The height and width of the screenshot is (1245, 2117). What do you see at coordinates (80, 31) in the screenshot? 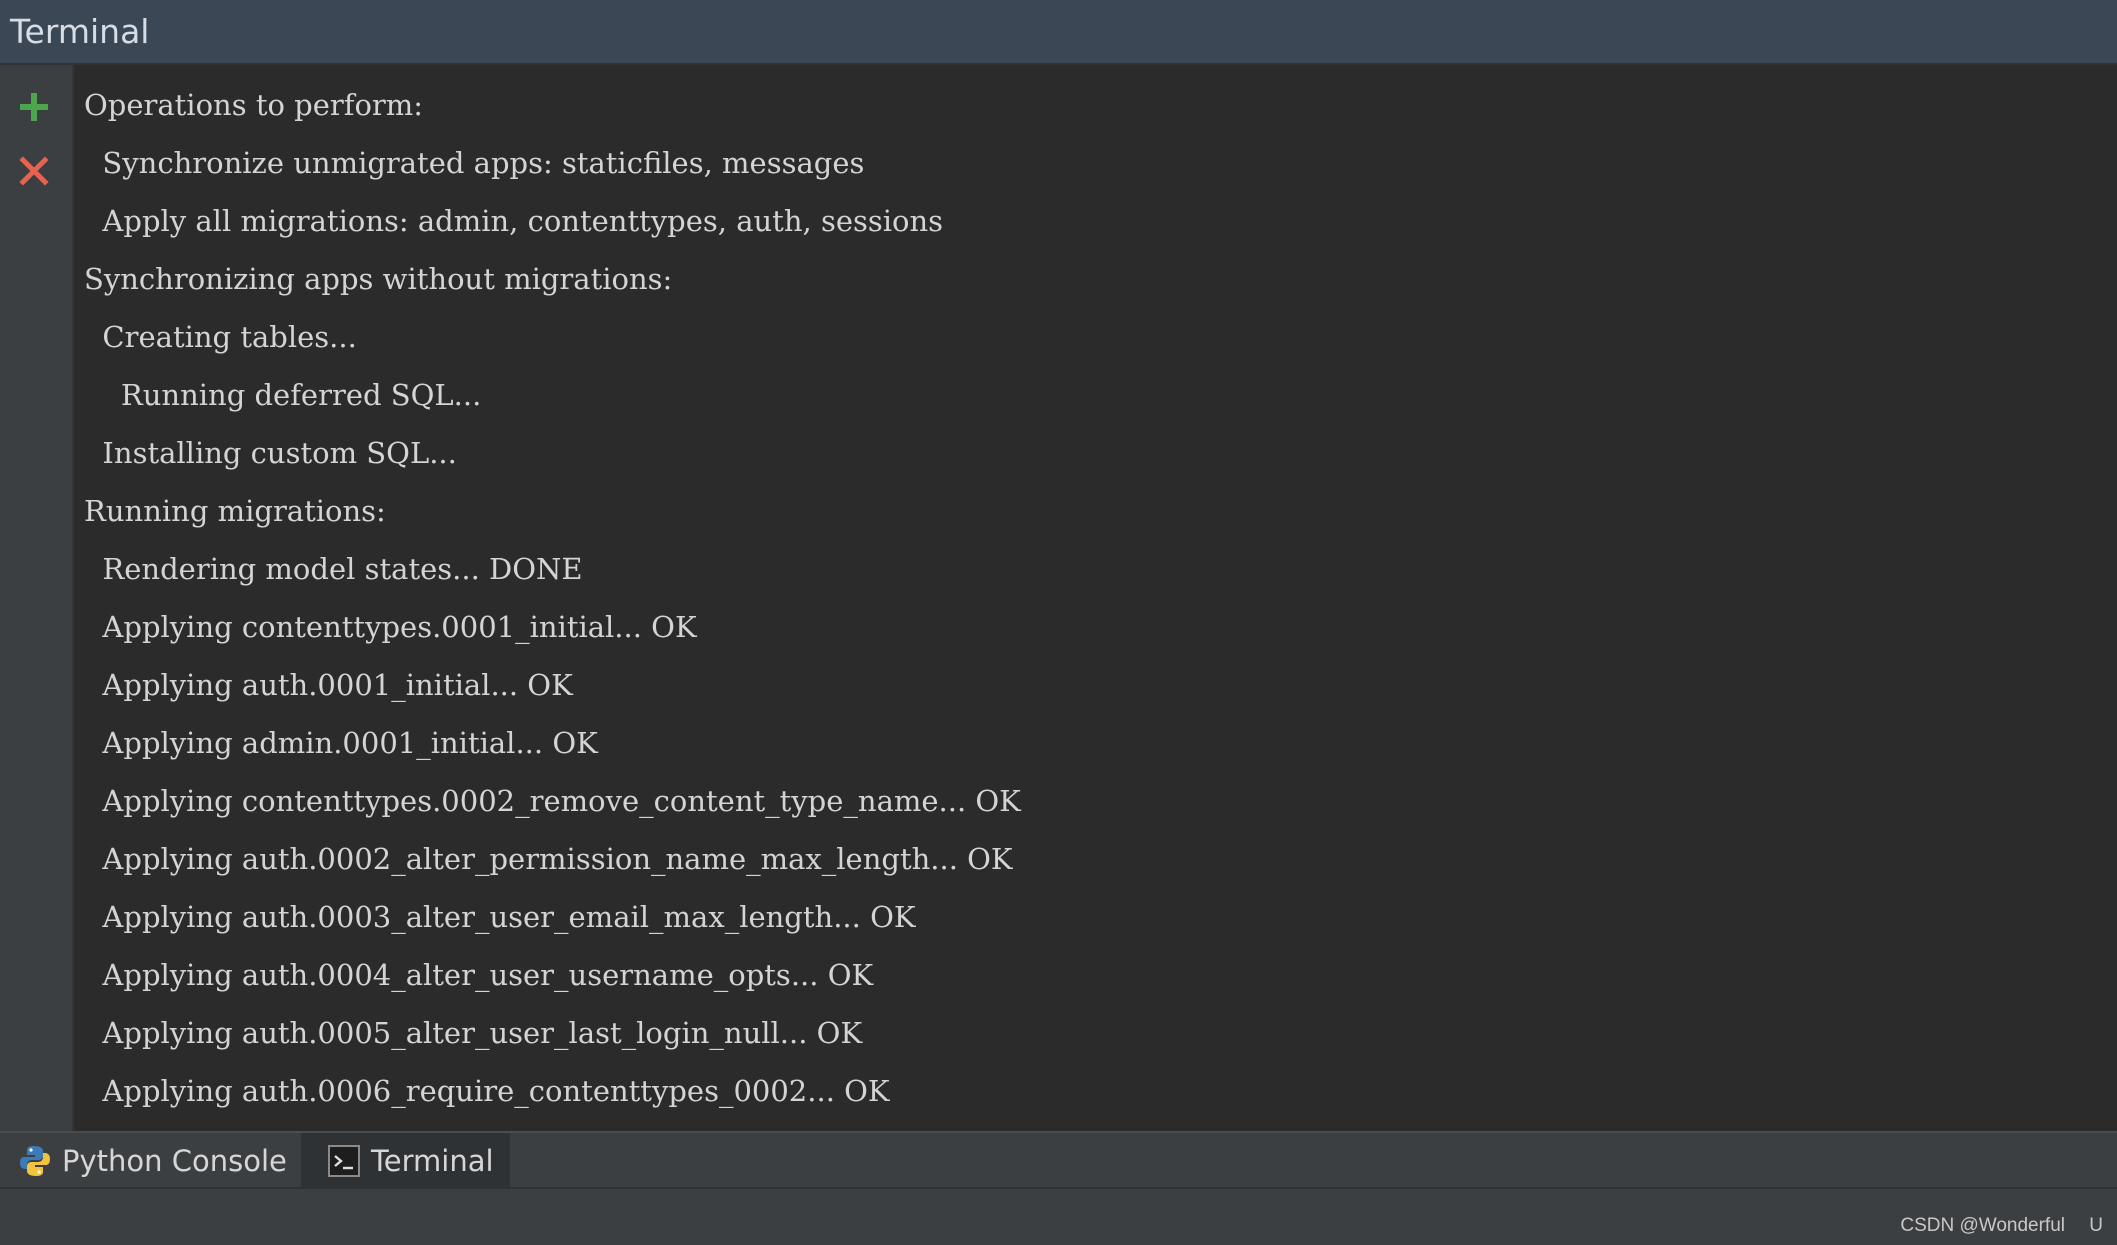
I see `tool-window-title: Terminal` at bounding box center [80, 31].